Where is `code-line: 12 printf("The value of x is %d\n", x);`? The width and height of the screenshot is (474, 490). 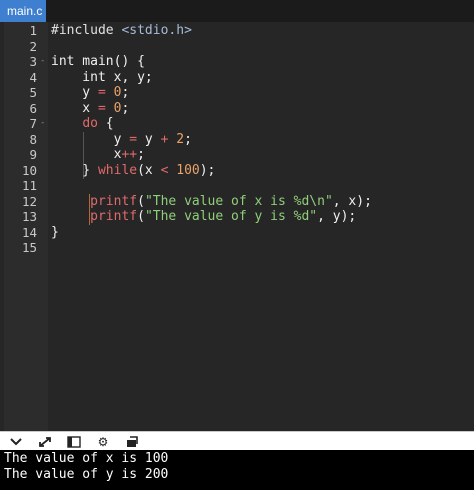 code-line: 12 printf("The value of x is %d\n", x); is located at coordinates (239, 202).